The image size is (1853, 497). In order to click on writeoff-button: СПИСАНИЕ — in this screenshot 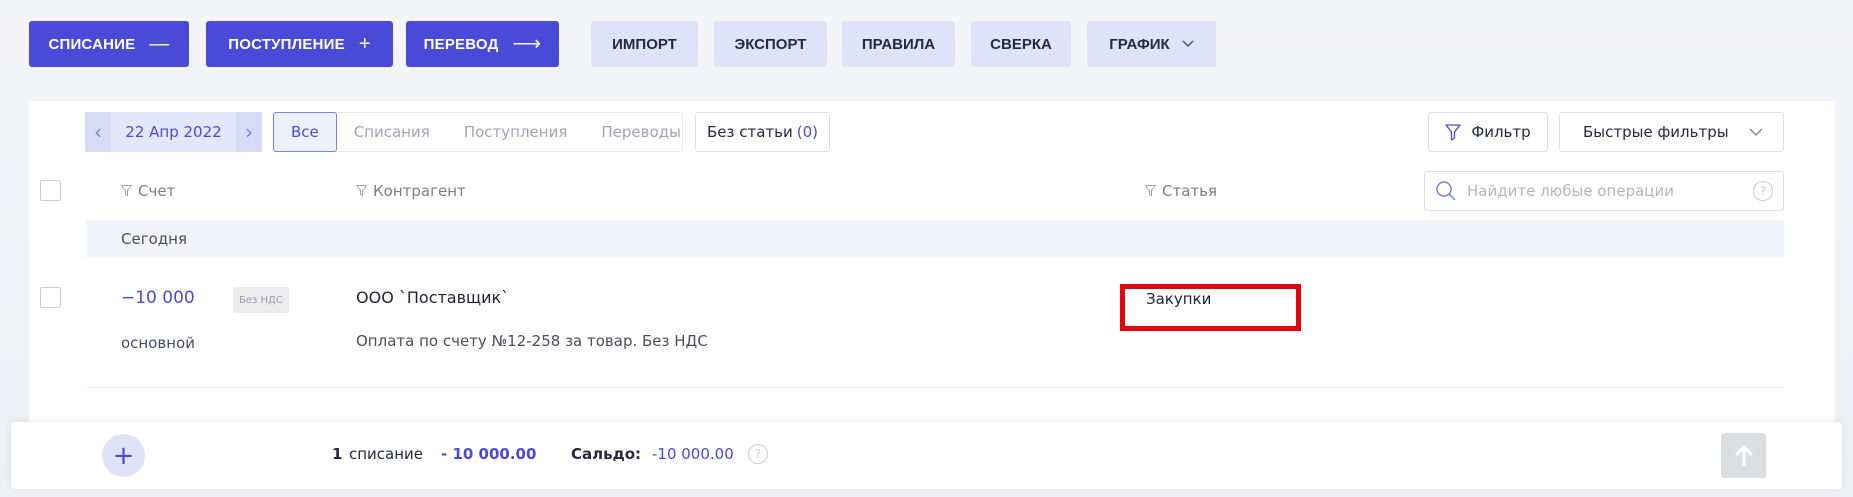, I will do `click(109, 44)`.